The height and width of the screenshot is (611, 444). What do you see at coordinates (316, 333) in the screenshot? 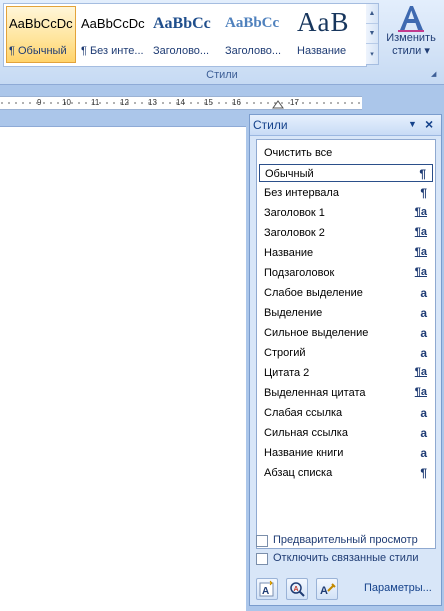
I see `style-item-label: Сильное выделение` at bounding box center [316, 333].